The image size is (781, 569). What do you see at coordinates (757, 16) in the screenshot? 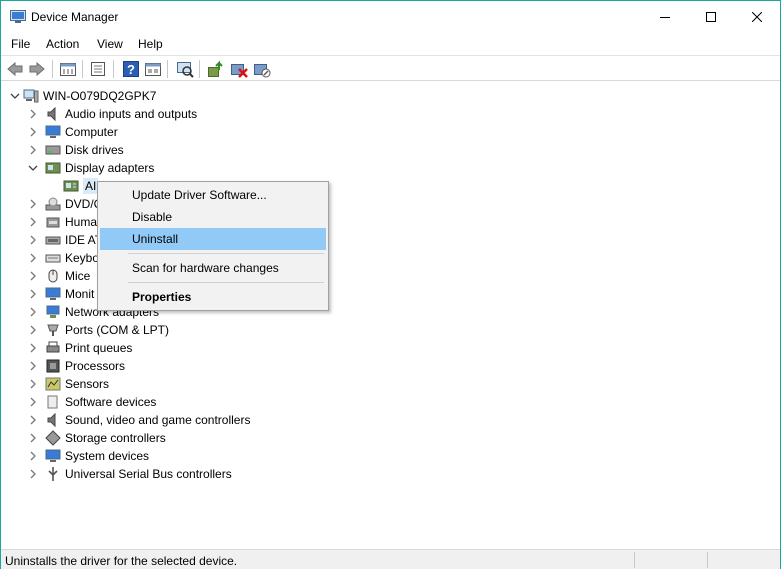
I see `close-button` at bounding box center [757, 16].